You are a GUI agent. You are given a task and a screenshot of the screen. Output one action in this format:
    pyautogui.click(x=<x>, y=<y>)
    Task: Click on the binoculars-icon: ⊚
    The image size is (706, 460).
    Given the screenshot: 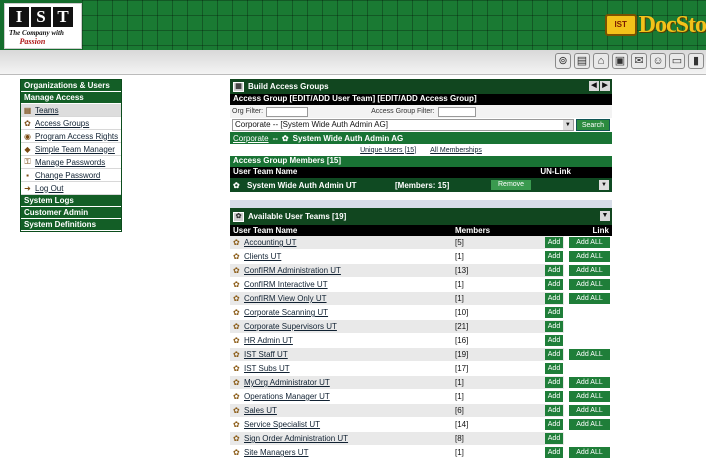 What is the action you would take?
    pyautogui.click(x=563, y=61)
    